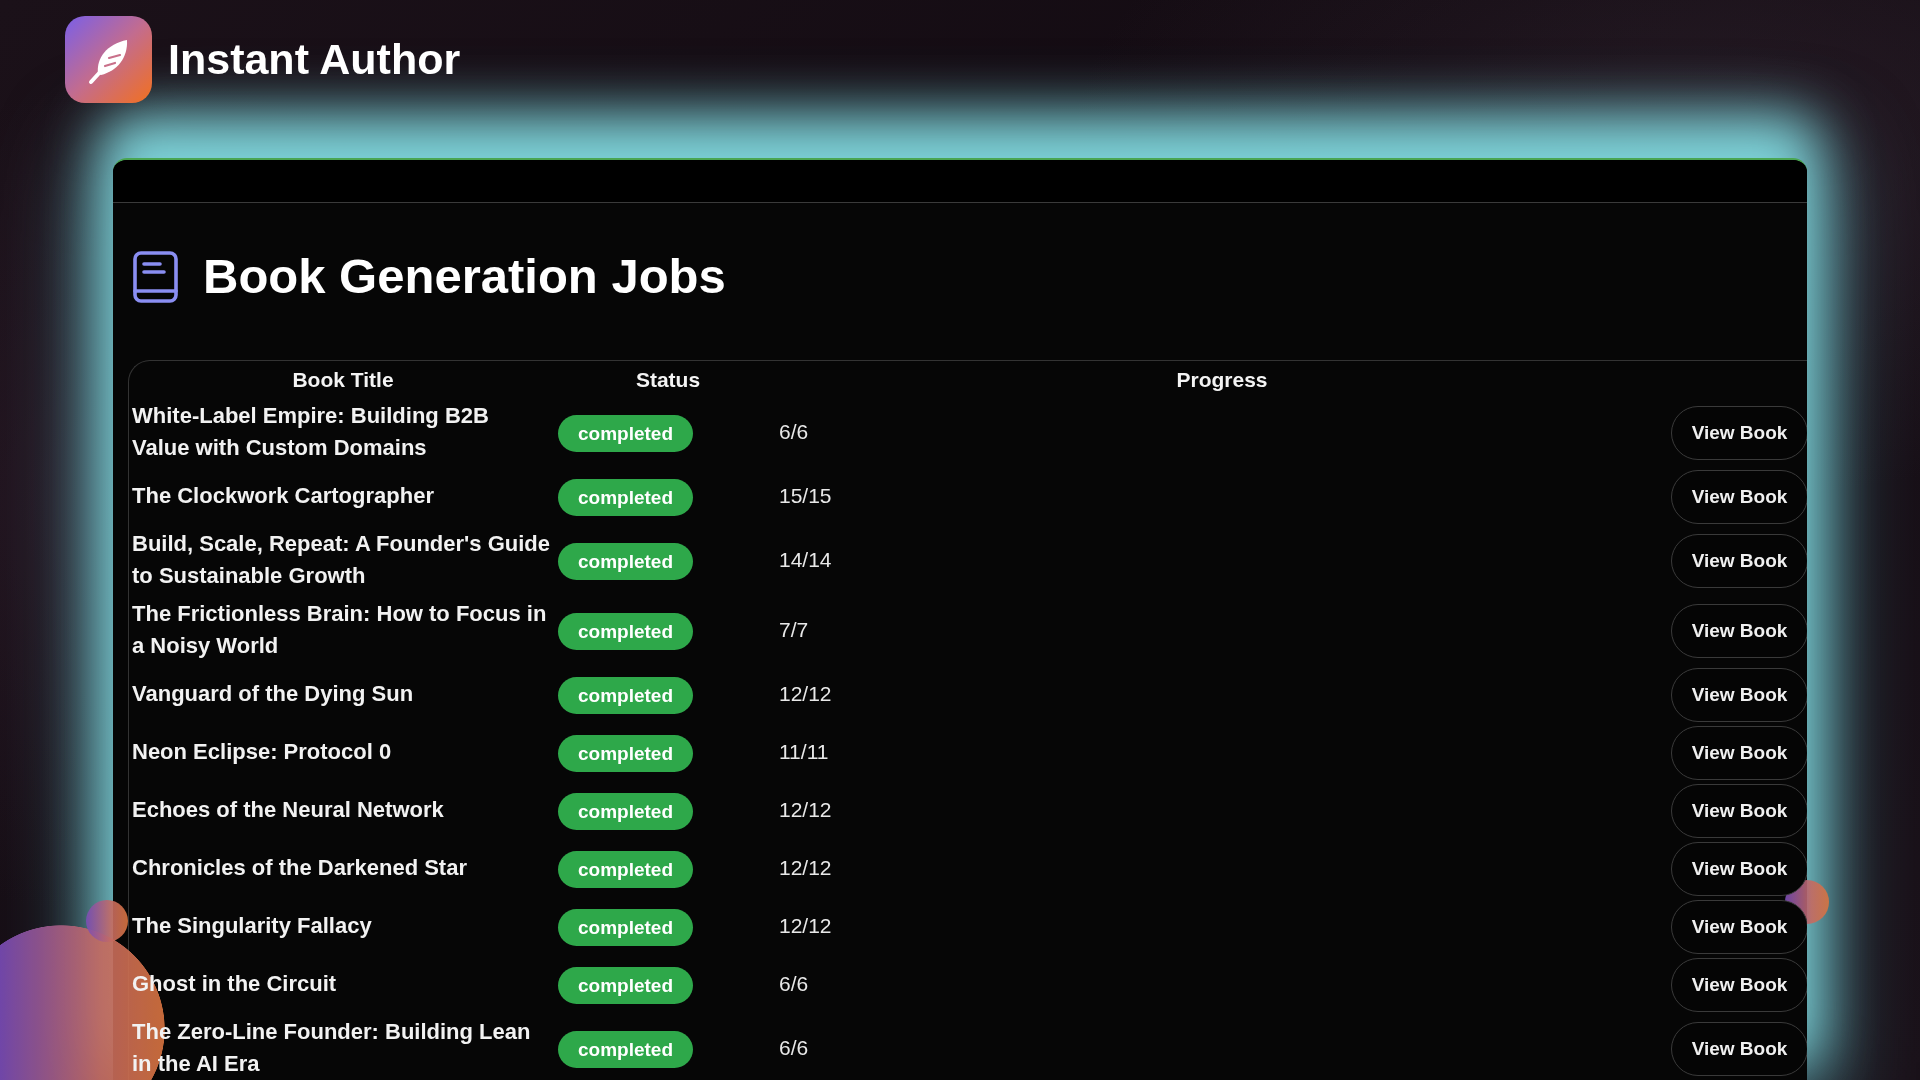 The height and width of the screenshot is (1080, 1920). Describe the element at coordinates (311, 432) in the screenshot. I see `book-title: White-Label Empire: Building B2B Value with Custom Domains` at that location.